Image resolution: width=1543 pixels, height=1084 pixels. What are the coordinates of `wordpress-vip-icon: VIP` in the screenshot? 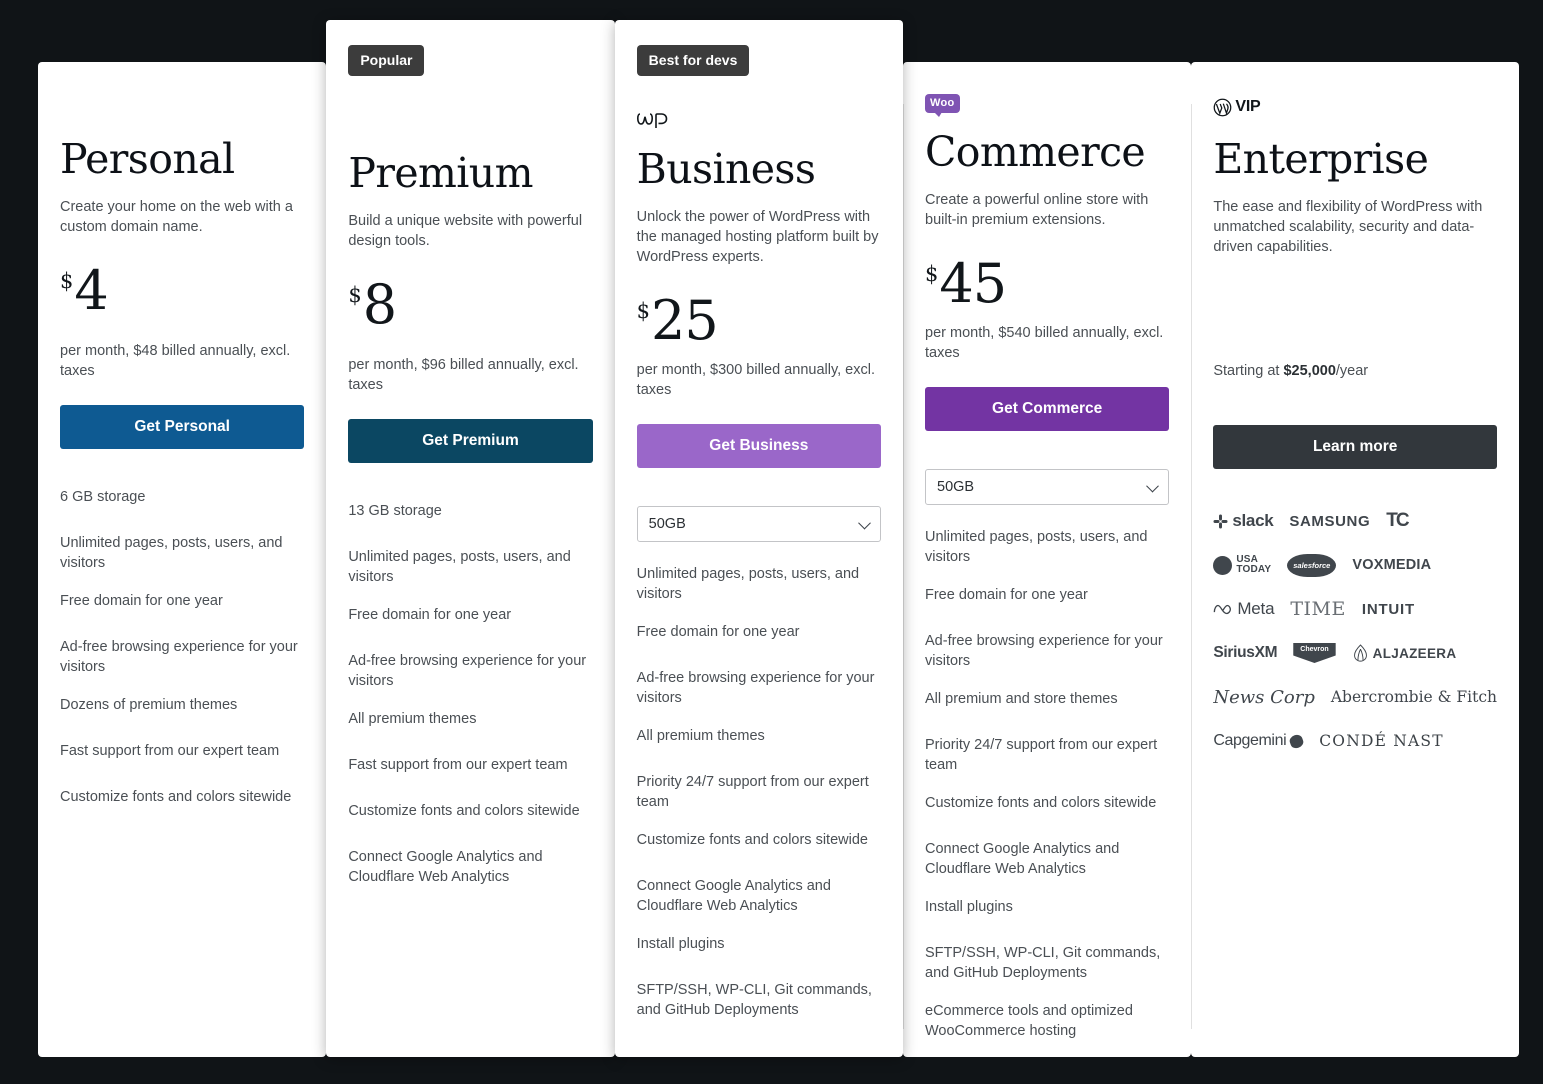 It's located at (1355, 107).